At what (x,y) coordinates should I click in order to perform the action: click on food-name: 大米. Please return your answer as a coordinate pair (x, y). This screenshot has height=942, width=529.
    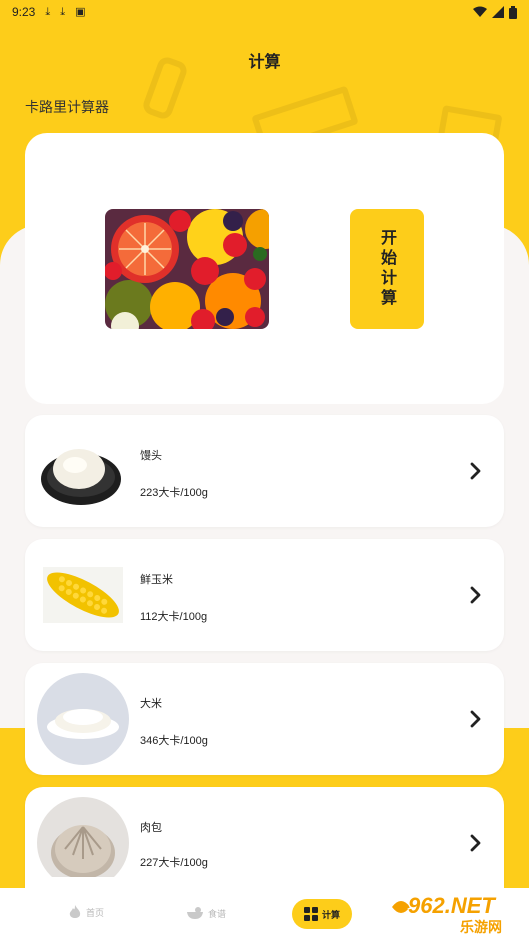
    Looking at the image, I should click on (151, 704).